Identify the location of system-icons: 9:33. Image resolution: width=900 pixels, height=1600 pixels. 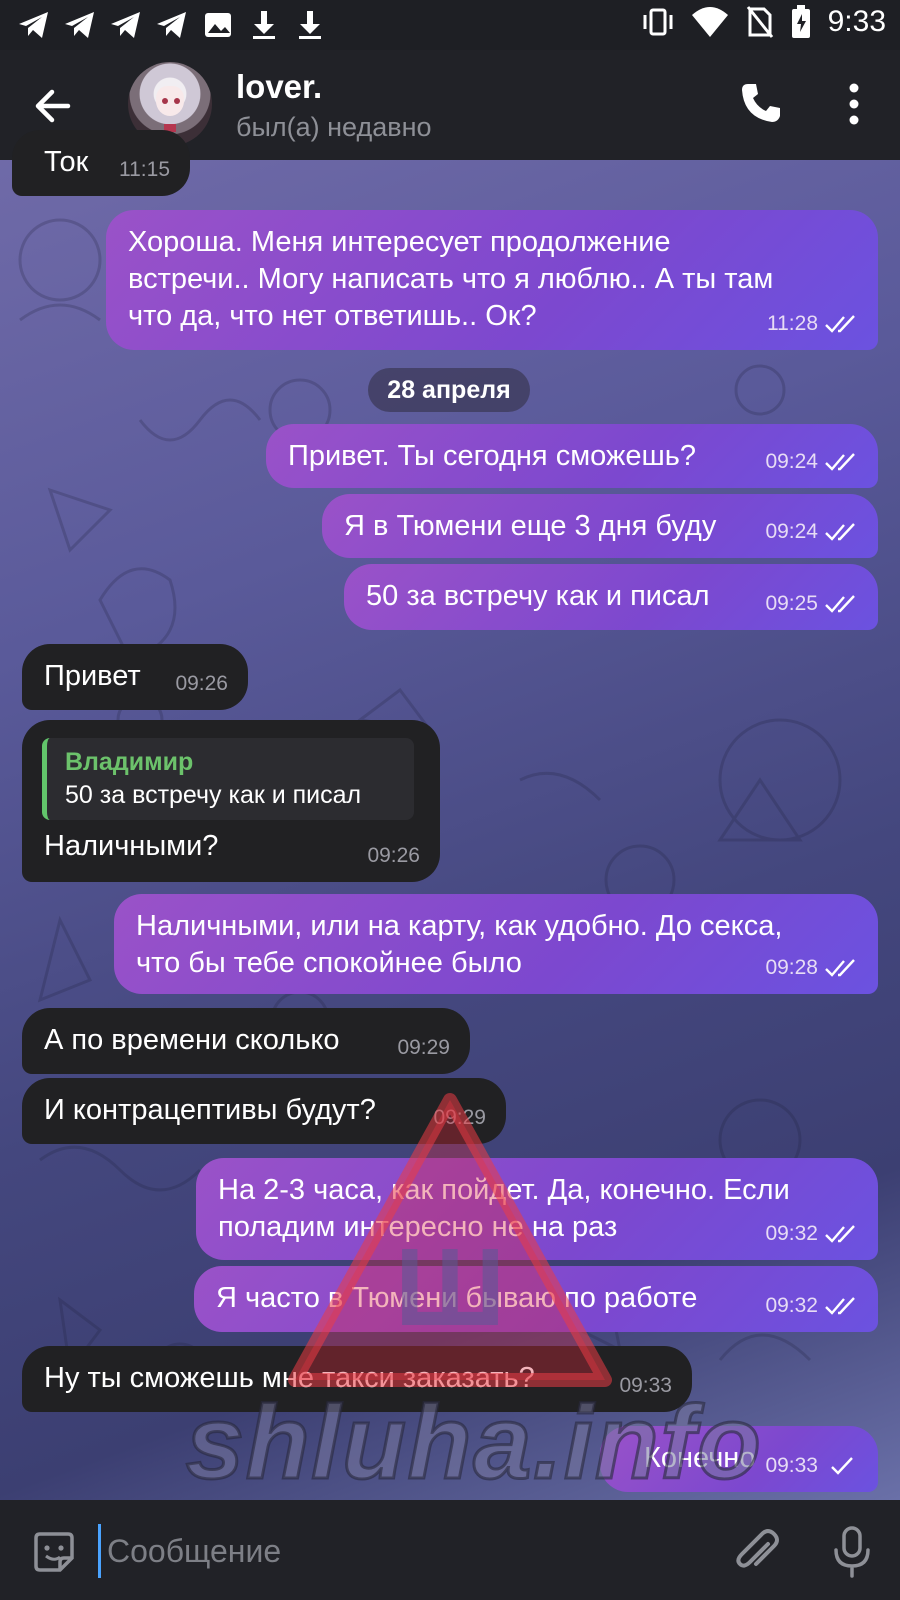
(764, 22).